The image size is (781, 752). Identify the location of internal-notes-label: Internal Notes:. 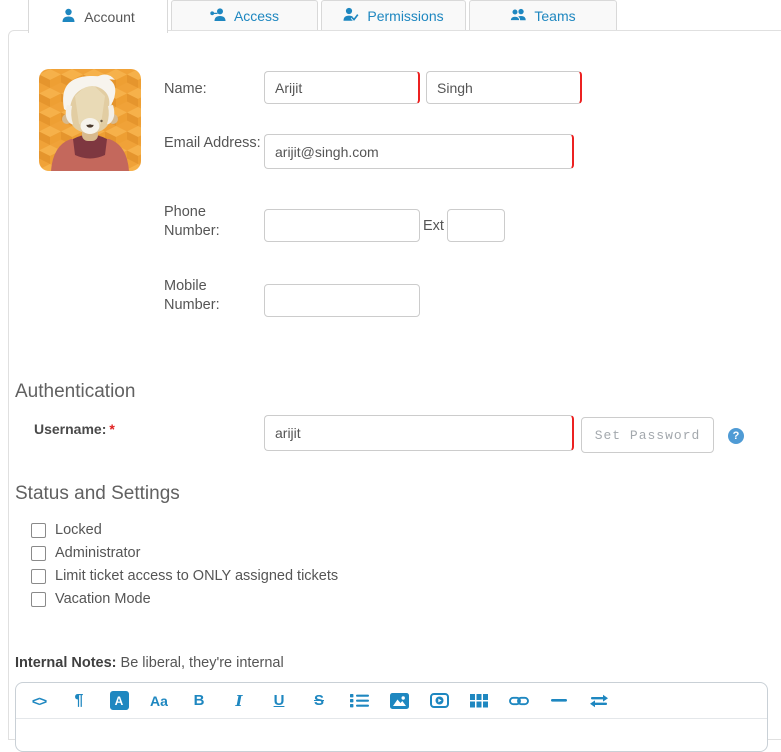
(66, 663).